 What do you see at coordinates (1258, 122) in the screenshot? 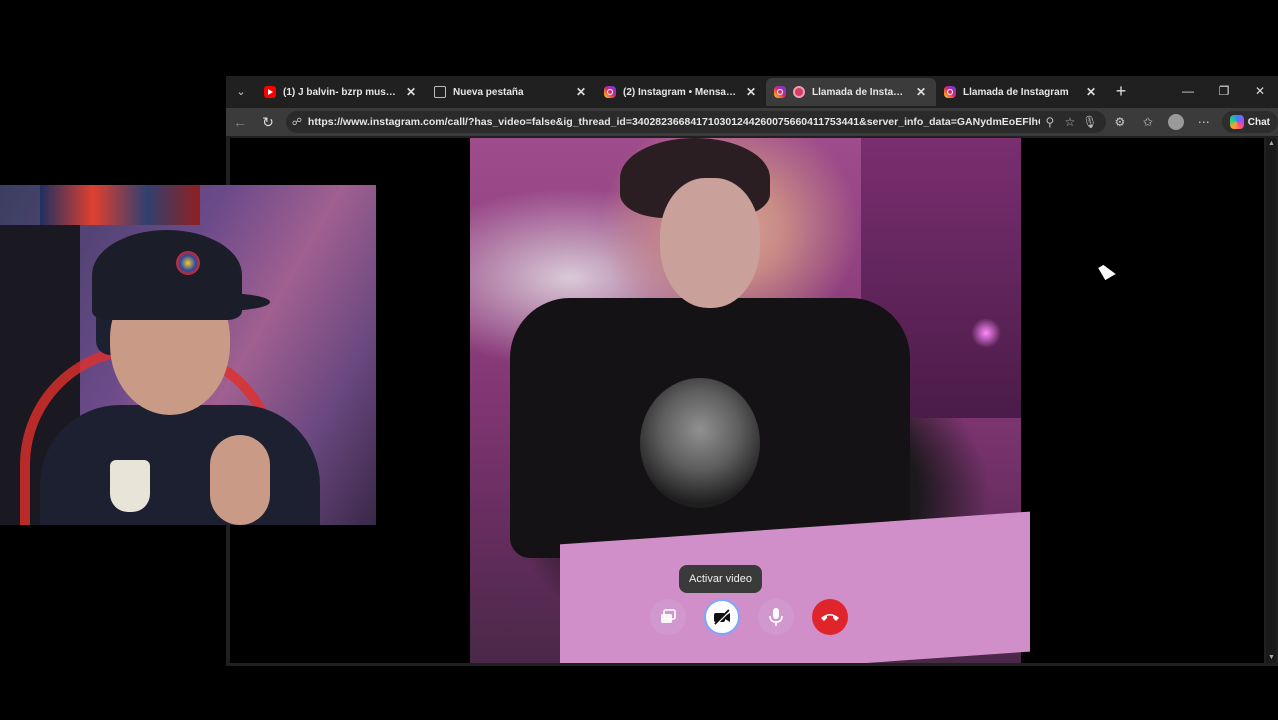
I see `chat-label: Chat` at bounding box center [1258, 122].